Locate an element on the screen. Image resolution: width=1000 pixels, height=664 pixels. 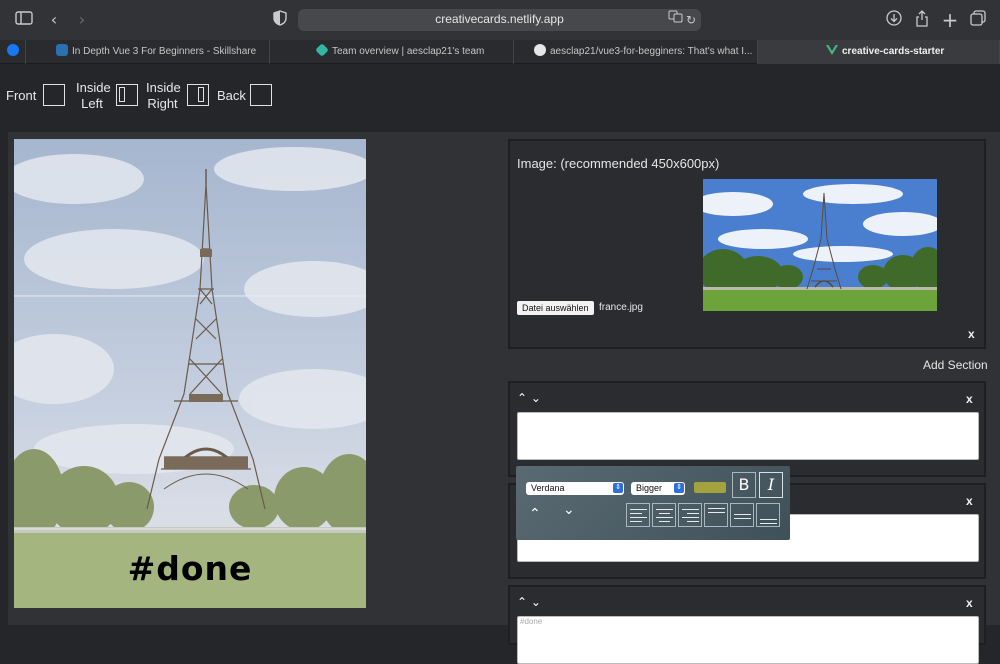
card-page-nav: Front Inside Left Inside Right Back is located at coordinates (500, 97).